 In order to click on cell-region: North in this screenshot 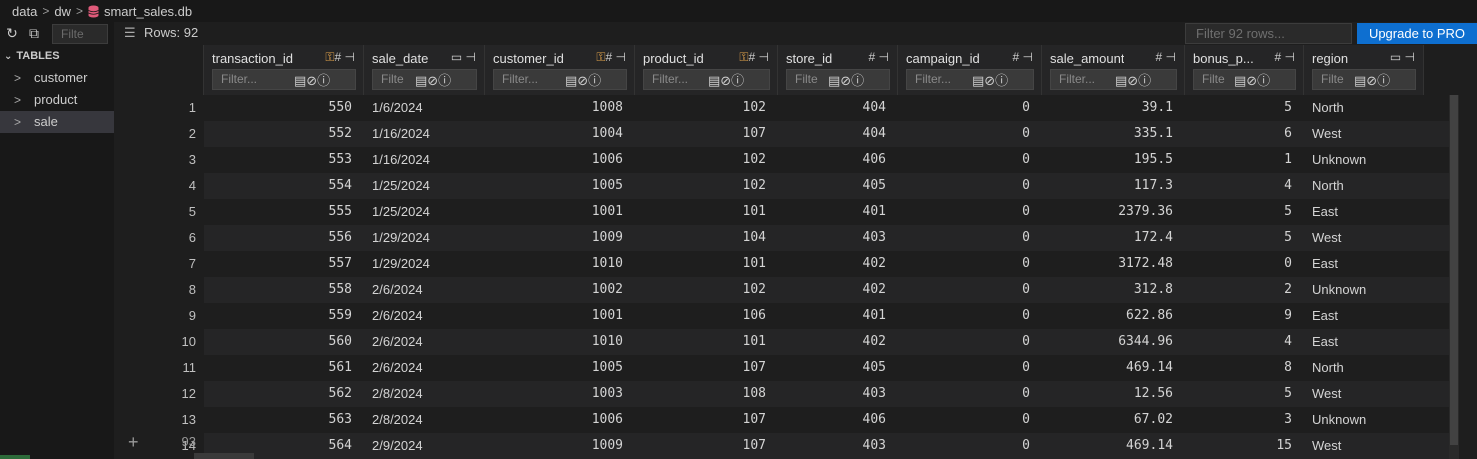, I will do `click(1364, 186)`.